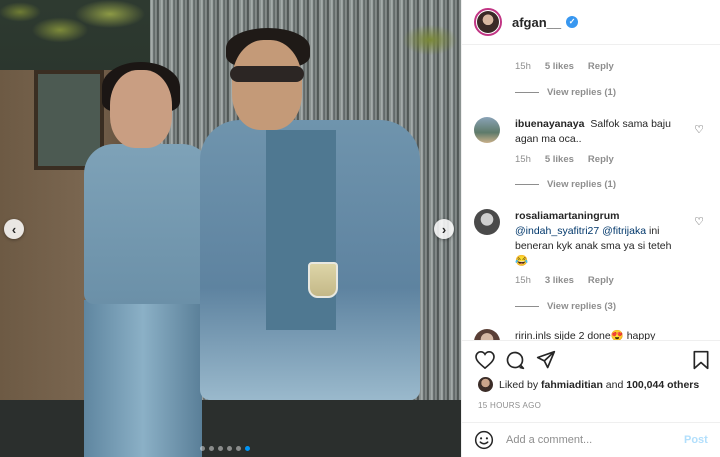 The image size is (720, 457). I want to click on post-timestamp: 15 HOURS AGO, so click(509, 405).